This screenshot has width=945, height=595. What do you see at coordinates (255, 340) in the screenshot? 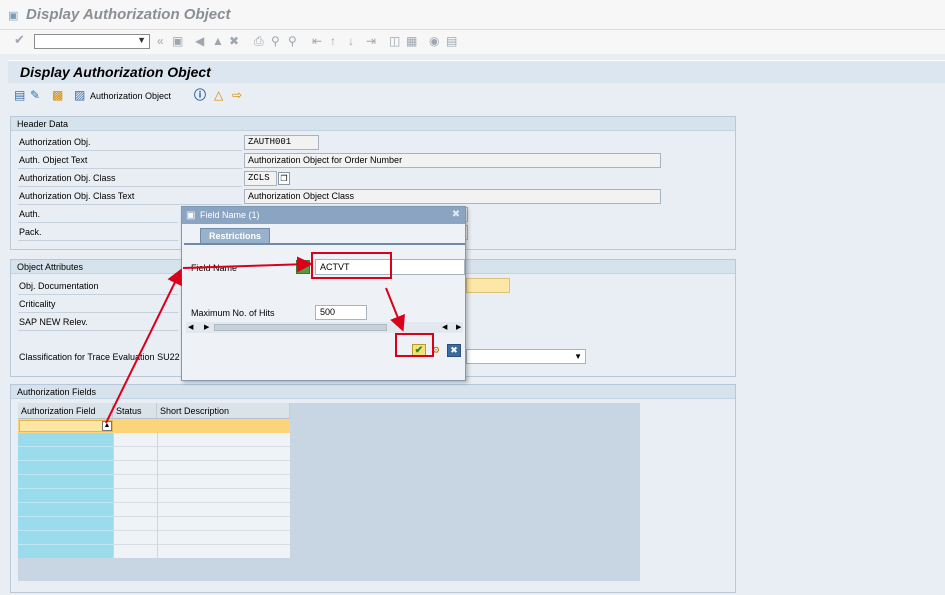
I see `annotation-arrows` at bounding box center [255, 340].